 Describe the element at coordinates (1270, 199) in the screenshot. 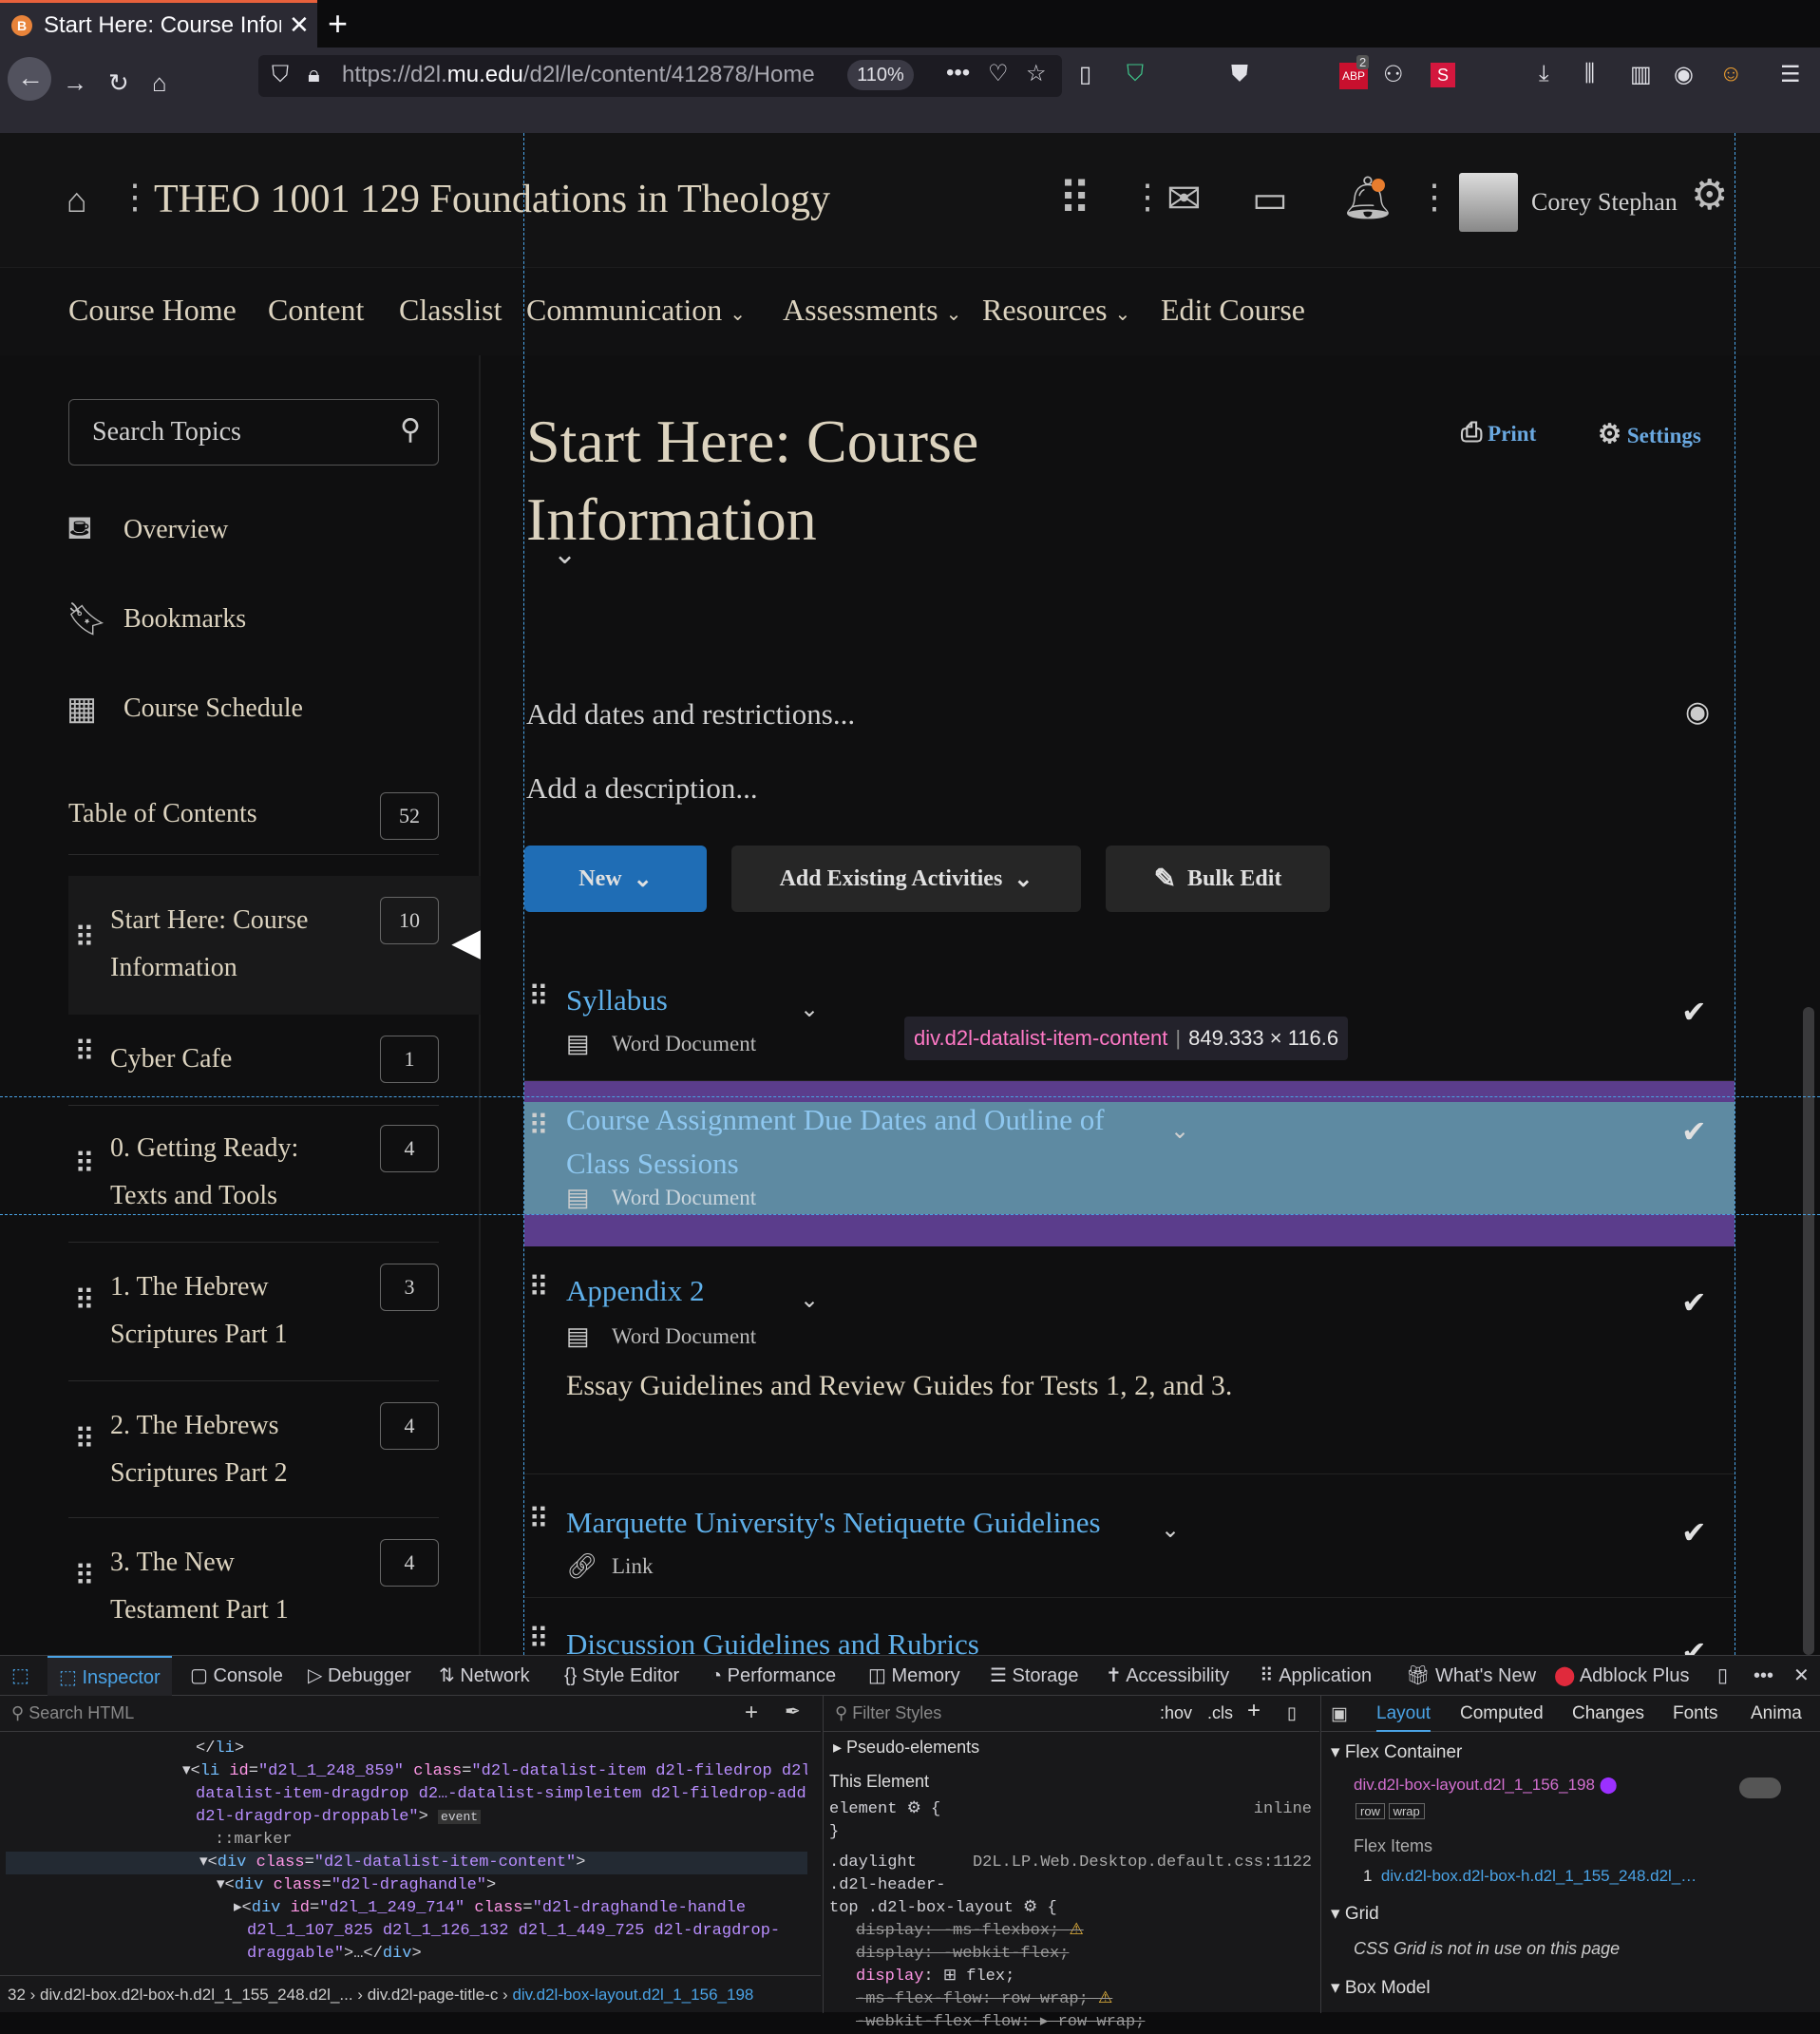

I see `chat-icon: ▭` at that location.